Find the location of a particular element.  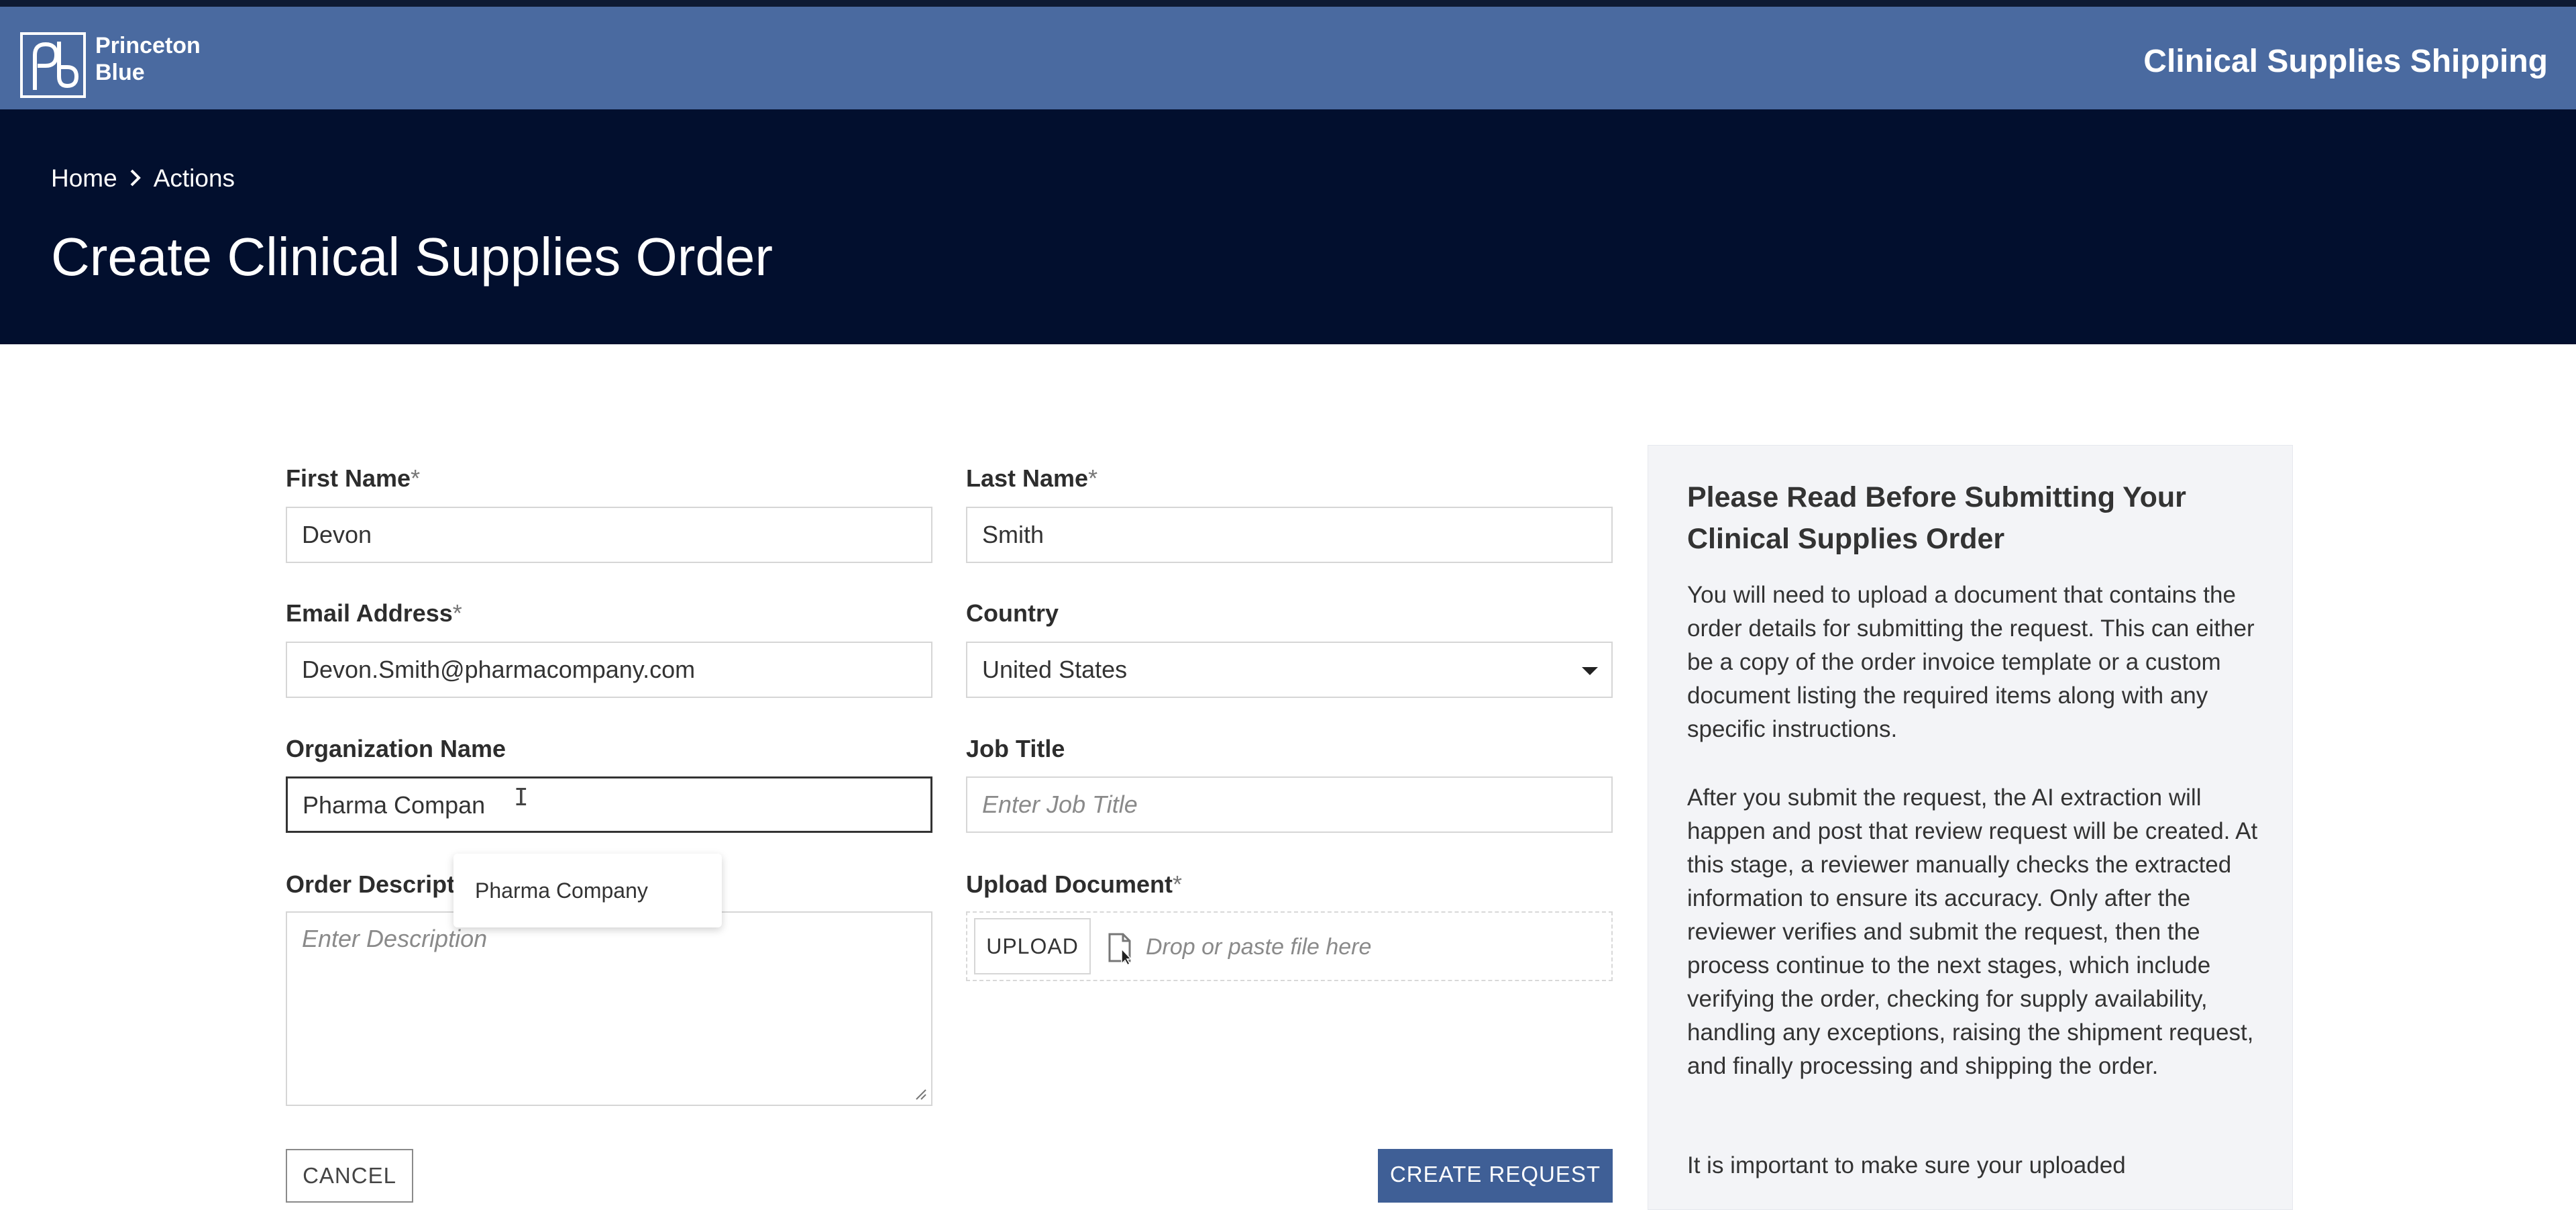

order-description-placeholder: Enter Description is located at coordinates (395, 939).